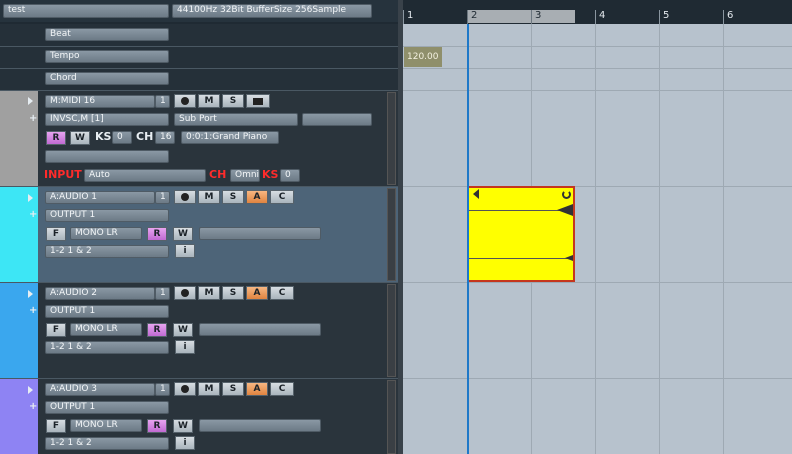 This screenshot has height=454, width=792. I want to click on ruler-bar-3: 3, so click(538, 15).